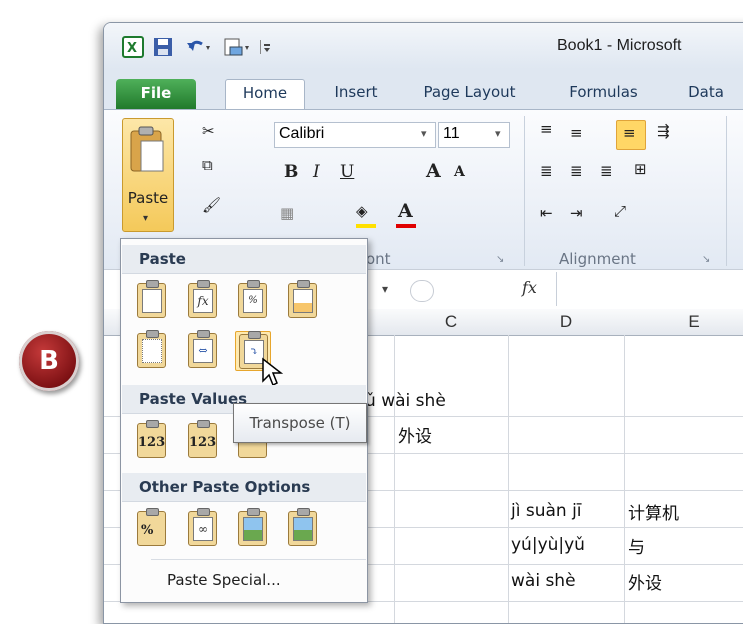 This screenshot has height=624, width=743. I want to click on align-middle-icon: ≡, so click(576, 133).